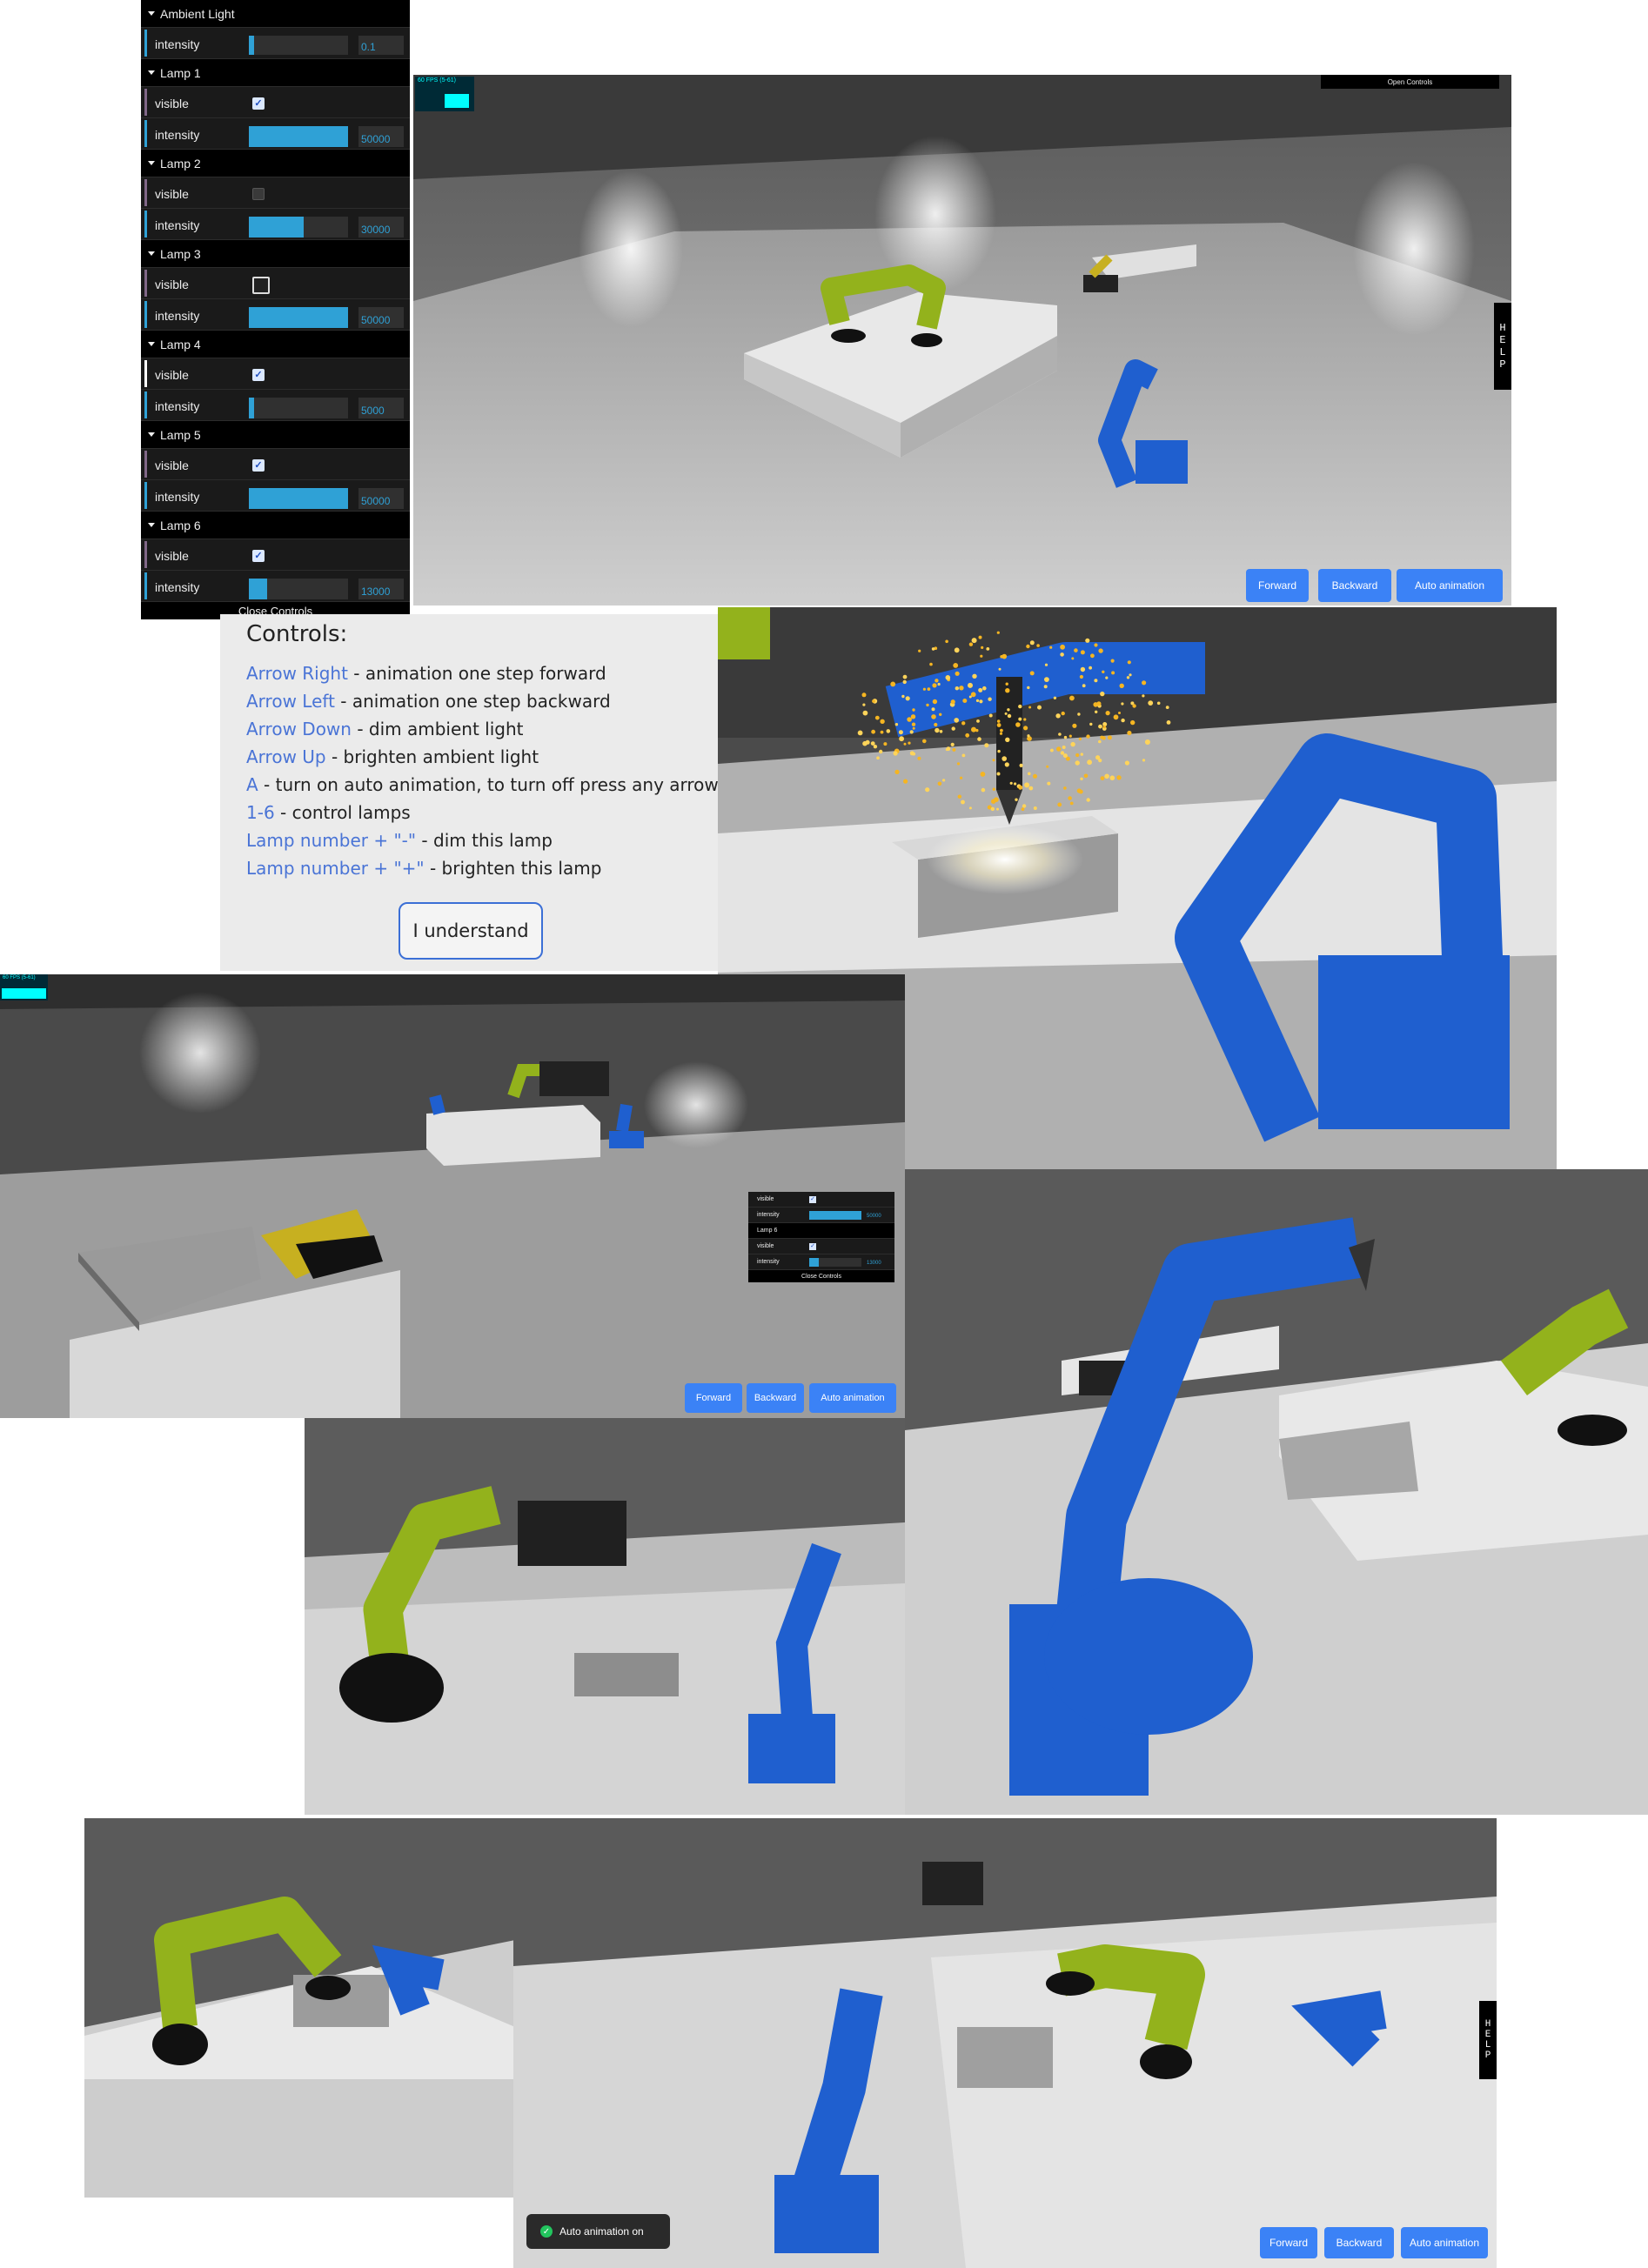  Describe the element at coordinates (381, 408) in the screenshot. I see `lamp-intensity-input: 5000` at that location.